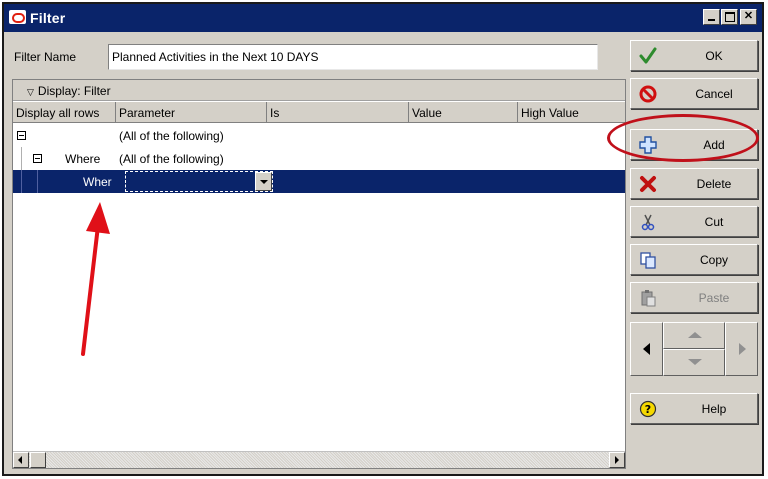  I want to click on move-up-button, so click(694, 335).